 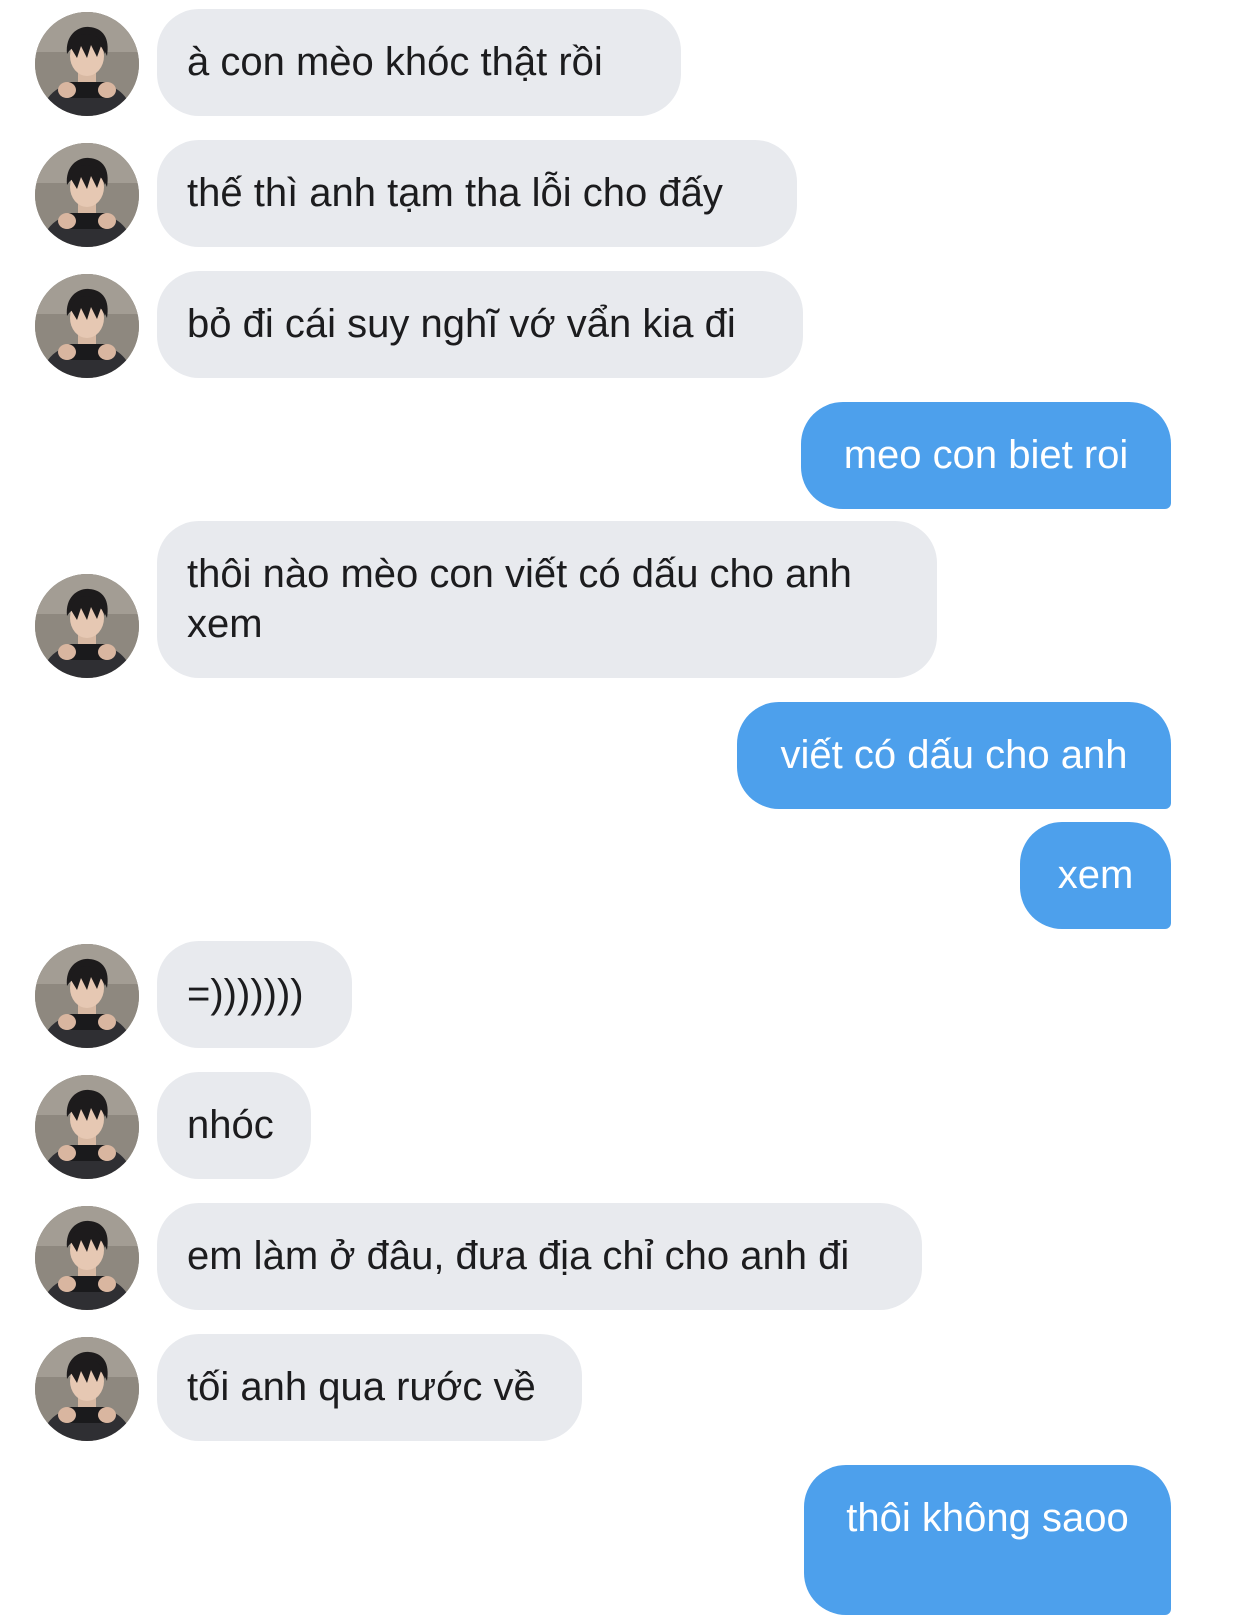 I want to click on incoming-message-bubble: thôi nào mèo con viết có dấu cho anh xem, so click(x=547, y=599).